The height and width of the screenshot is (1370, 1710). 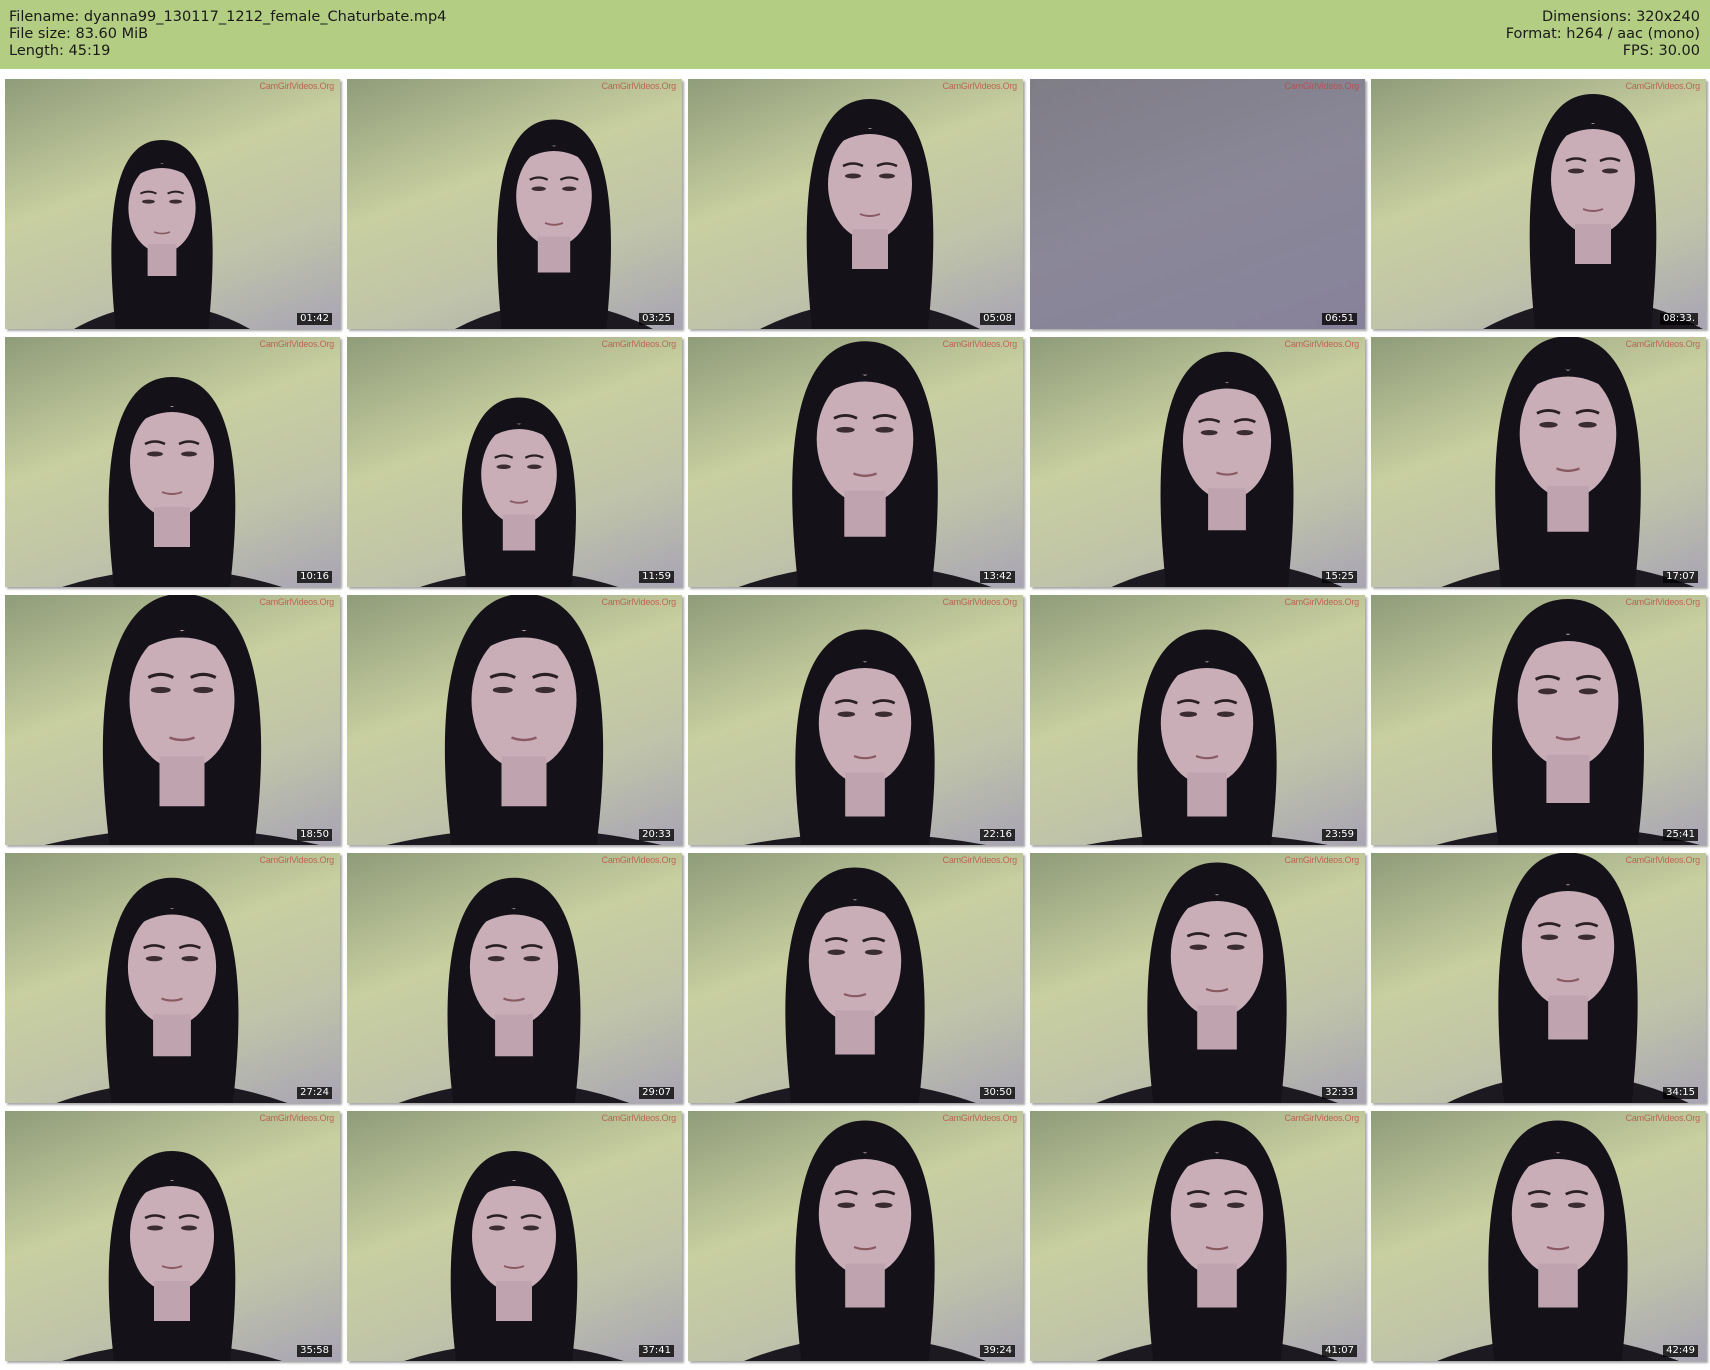 What do you see at coordinates (656, 319) in the screenshot?
I see `timestamp-label: 03:25` at bounding box center [656, 319].